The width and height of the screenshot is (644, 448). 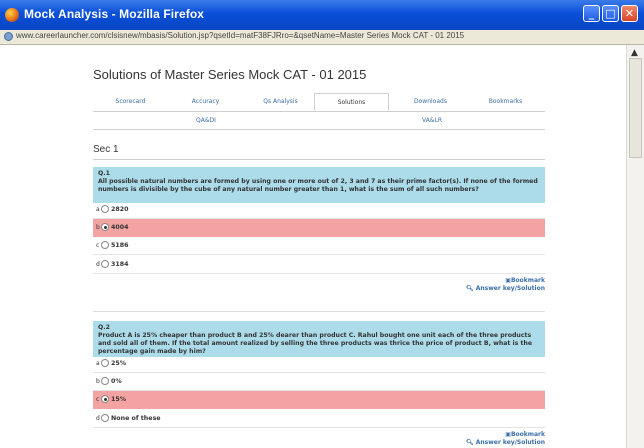 I want to click on site-icon, so click(x=8, y=36).